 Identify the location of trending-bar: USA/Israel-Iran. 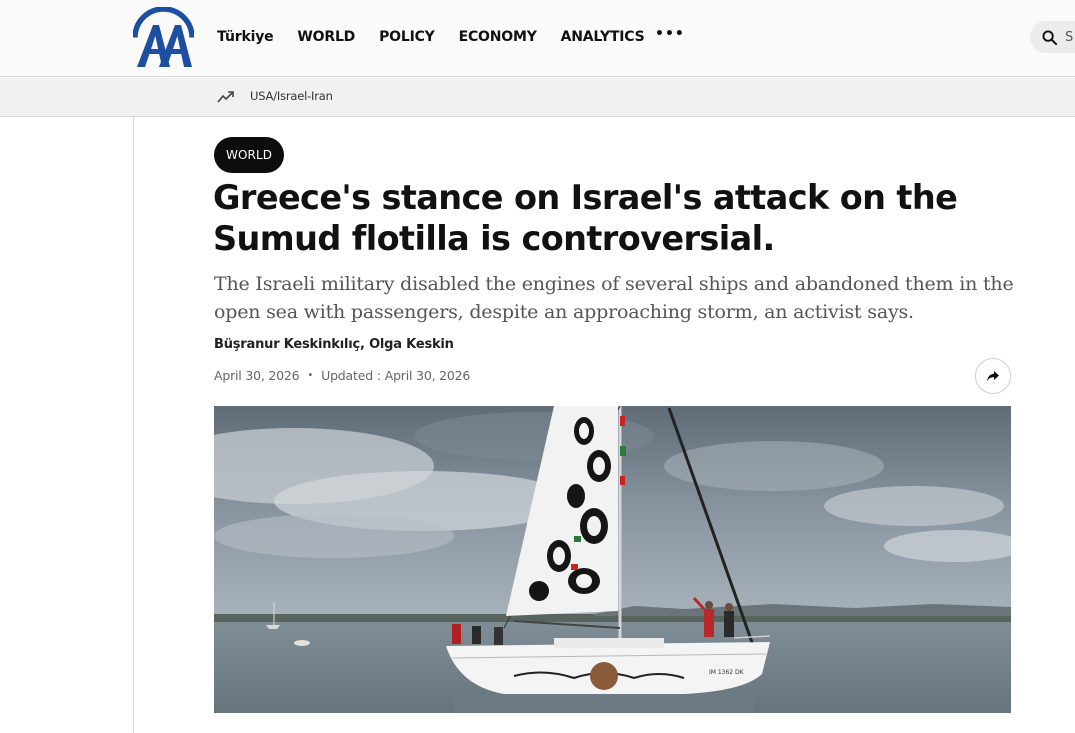
(537, 97).